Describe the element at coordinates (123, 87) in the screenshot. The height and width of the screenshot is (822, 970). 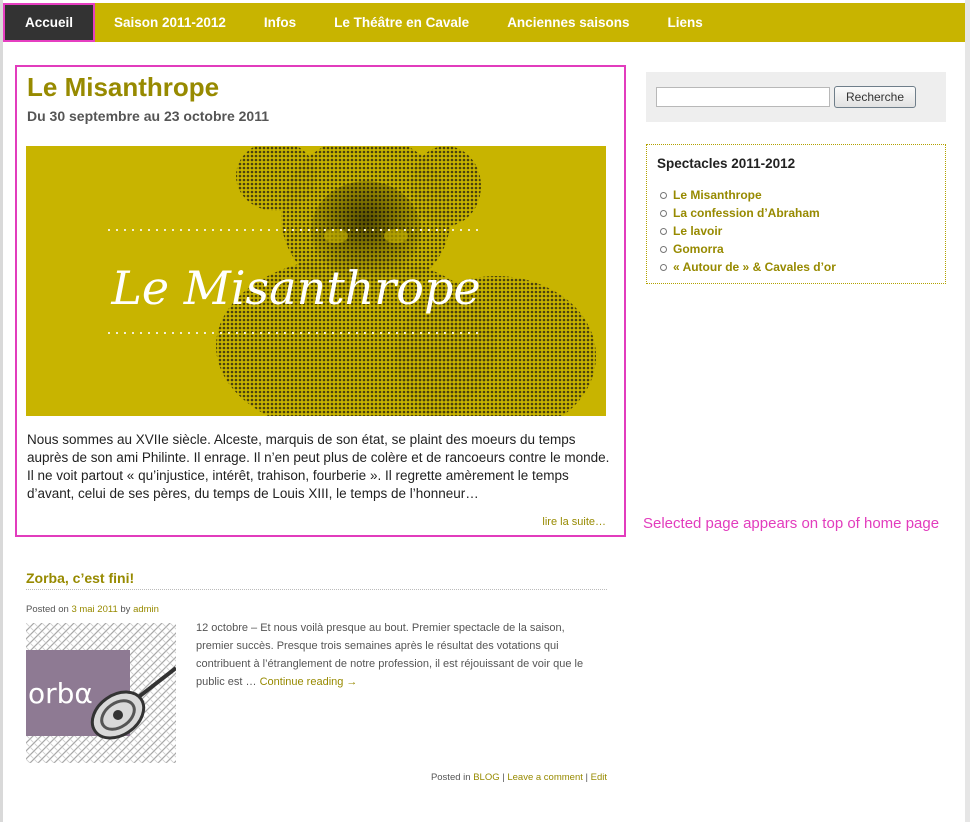
I see `featured-title: Le Misanthrope` at that location.